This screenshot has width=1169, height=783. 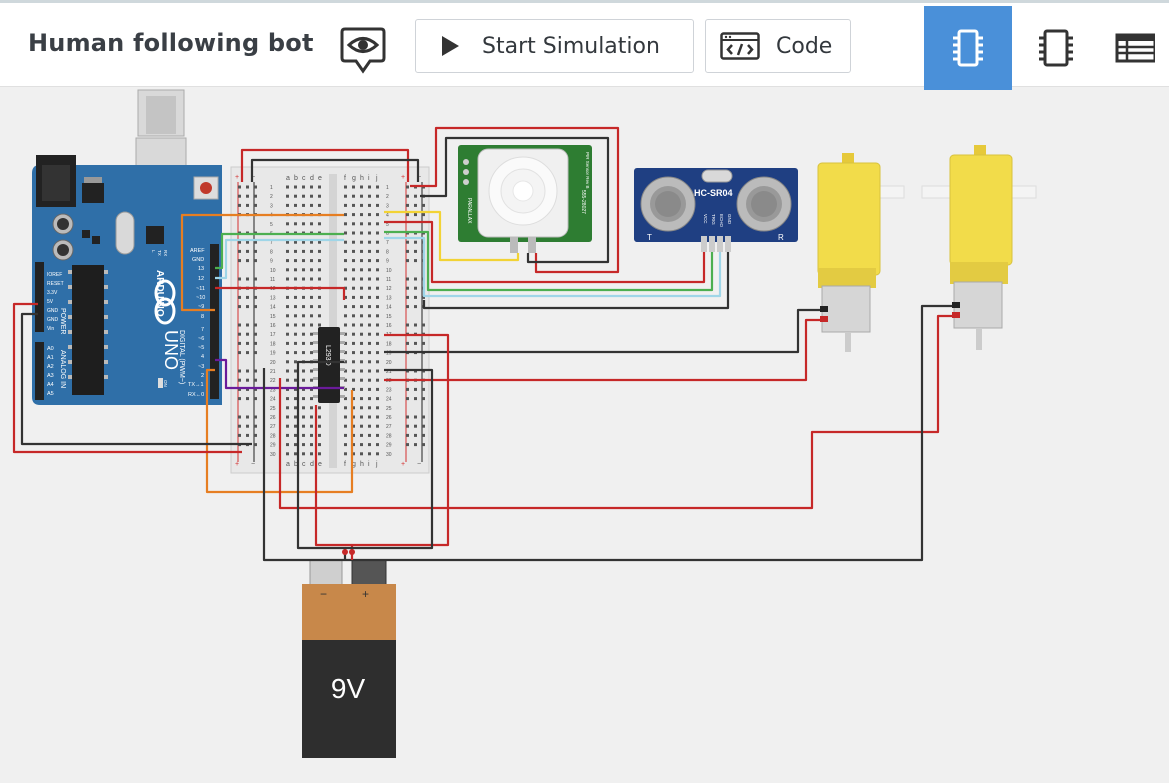 What do you see at coordinates (39, 297) in the screenshot?
I see `power-header` at bounding box center [39, 297].